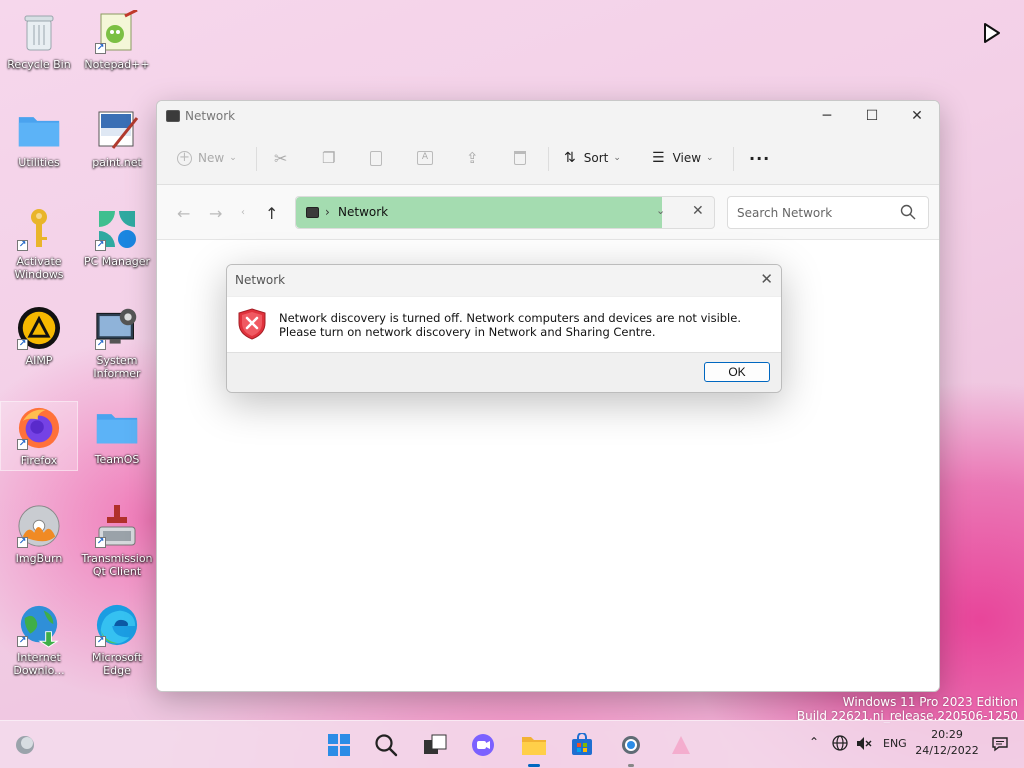  I want to click on desktop-icon-notepadpp: ↗ Notepad++, so click(117, 46).